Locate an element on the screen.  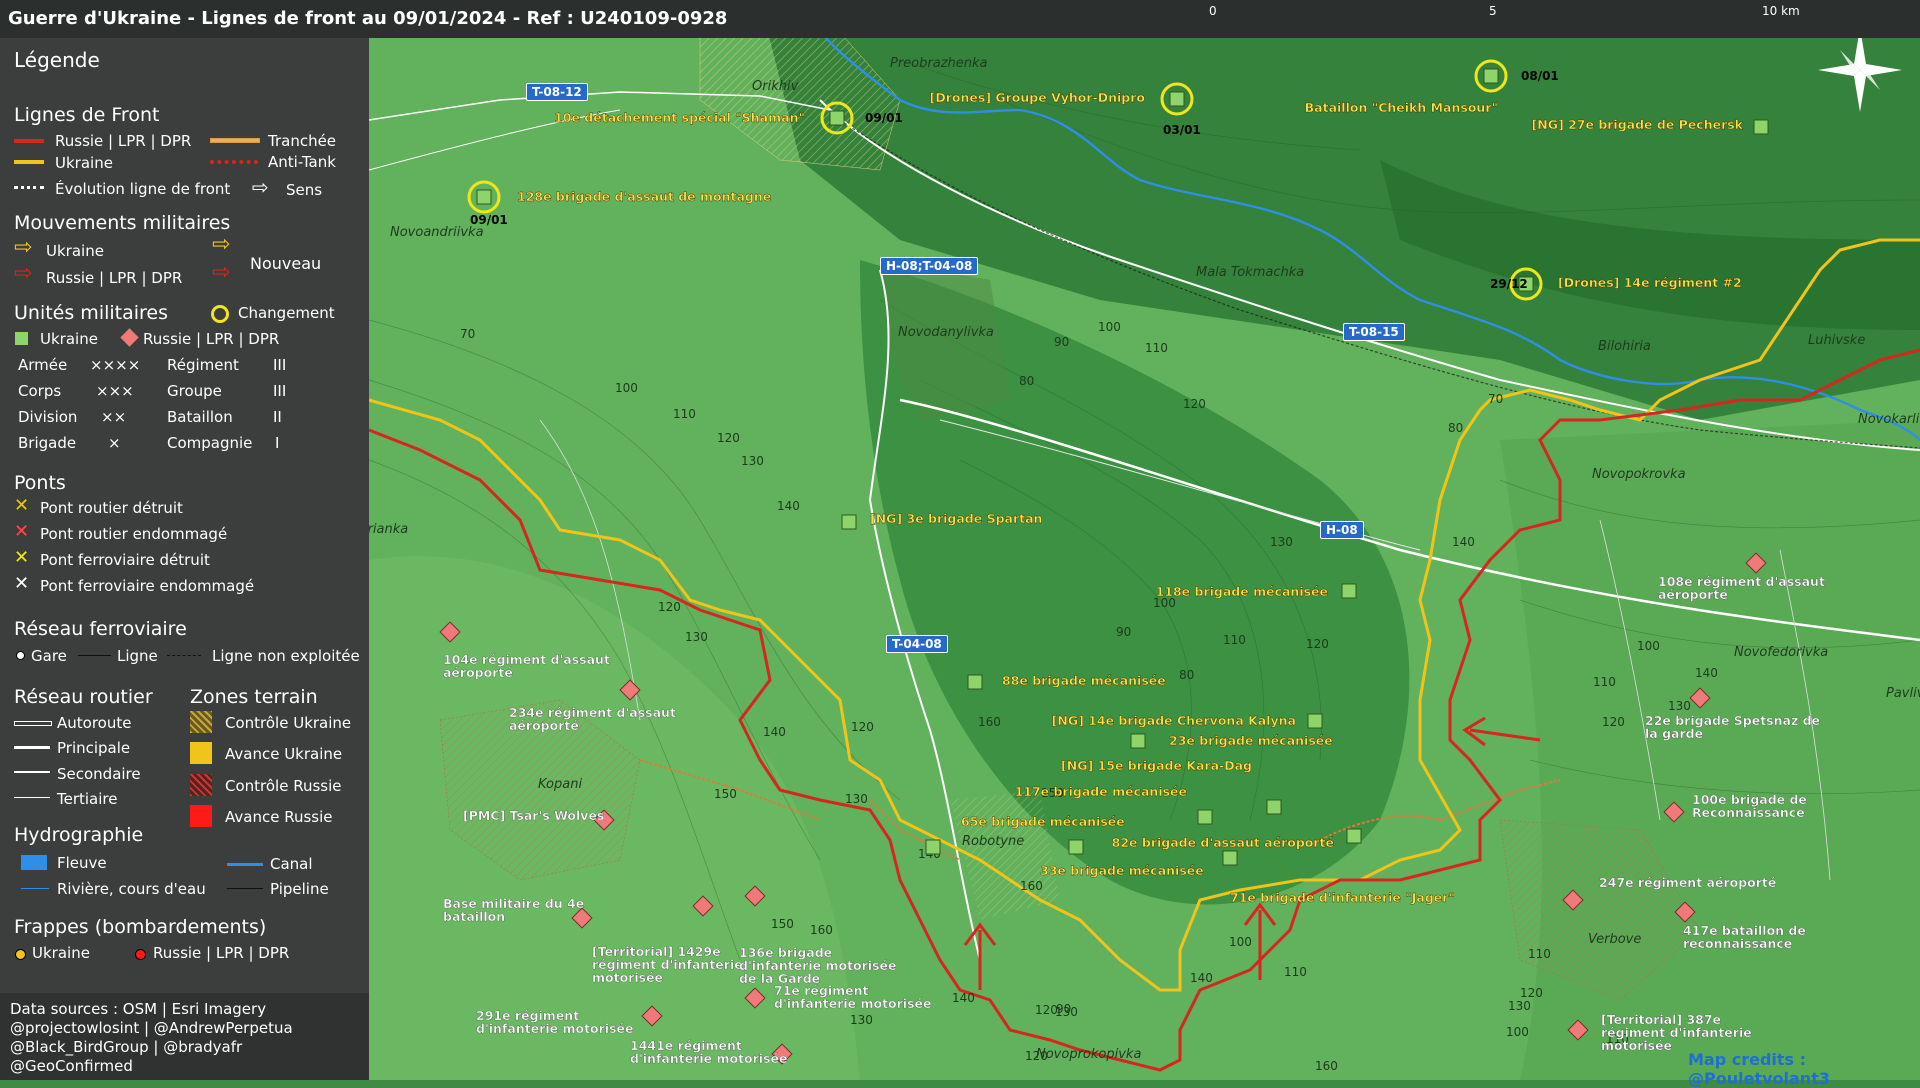
unit-size-name: Brigade is located at coordinates (47, 443).